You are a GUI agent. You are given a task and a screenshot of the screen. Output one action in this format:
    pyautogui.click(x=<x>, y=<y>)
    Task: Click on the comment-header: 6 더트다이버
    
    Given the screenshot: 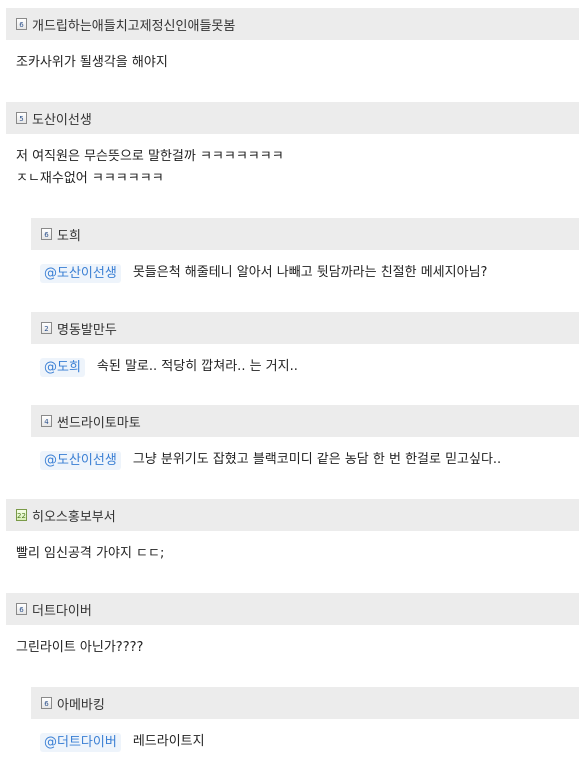 What is the action you would take?
    pyautogui.click(x=292, y=609)
    